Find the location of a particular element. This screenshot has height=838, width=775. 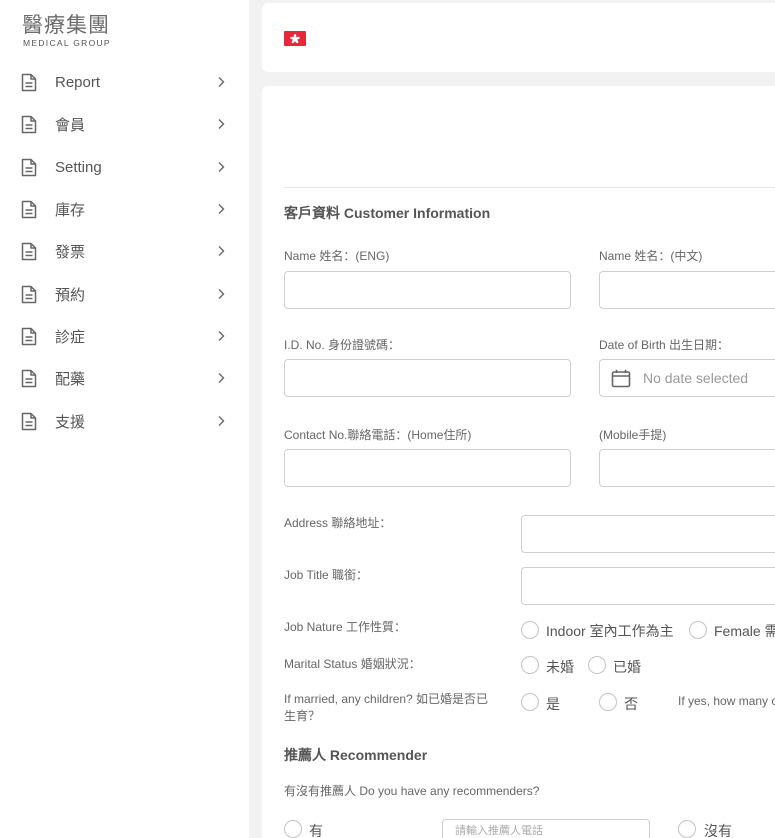

sidebar-item-label: Setting is located at coordinates (78, 167).